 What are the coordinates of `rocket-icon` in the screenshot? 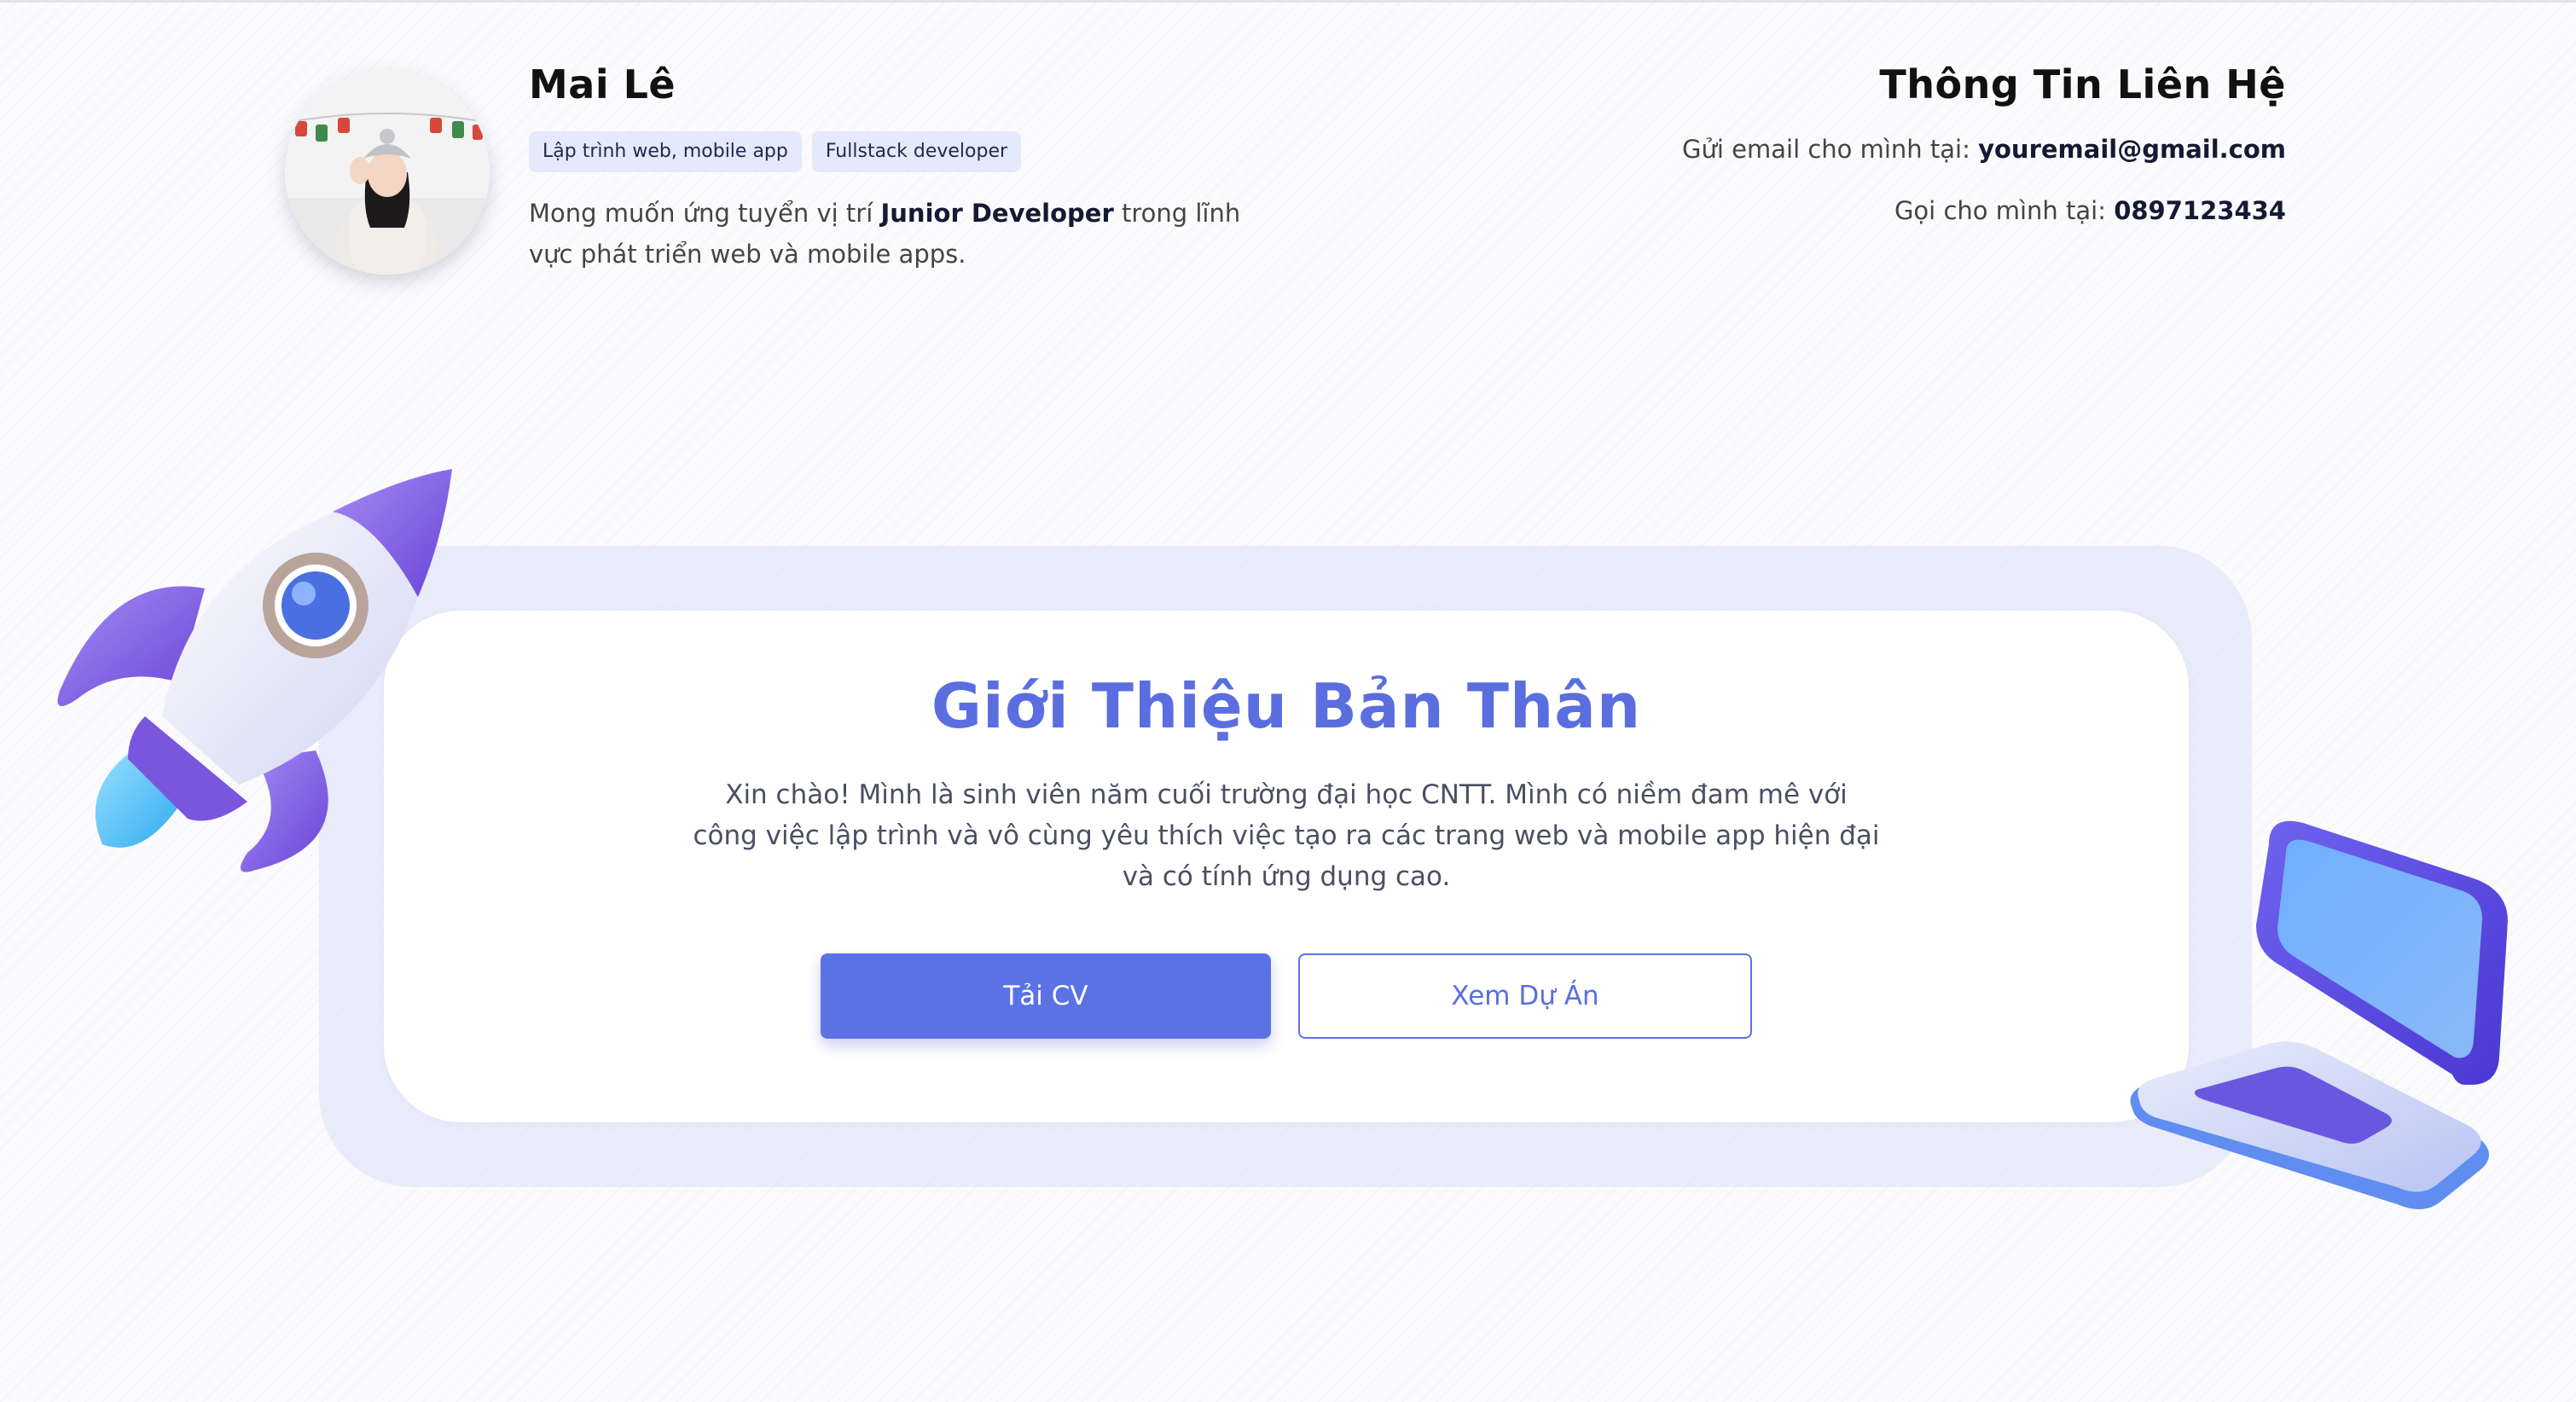 It's located at (254, 670).